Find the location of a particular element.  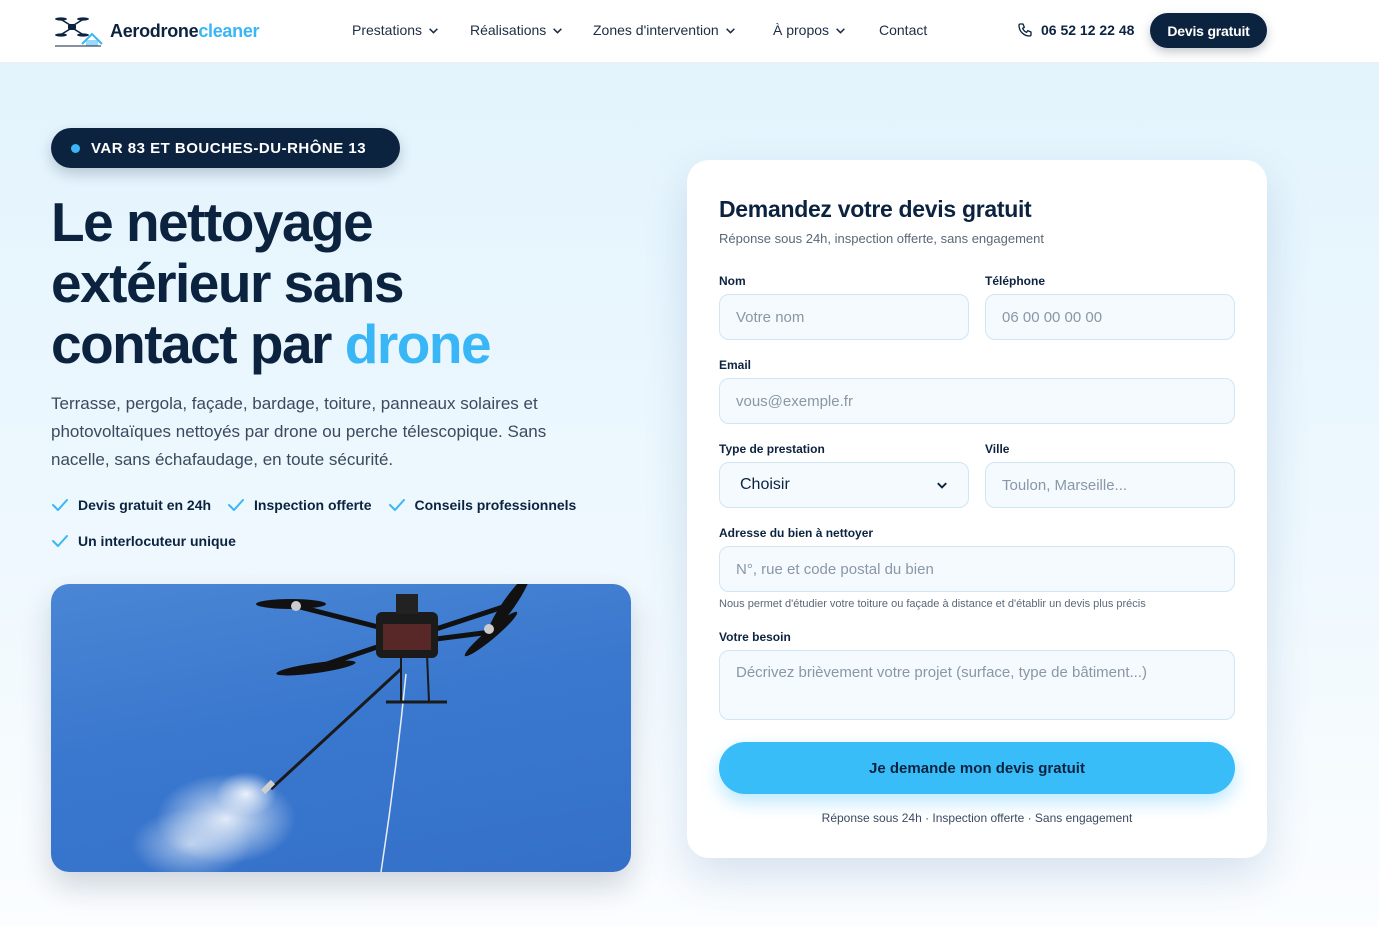

drone-cleaning-photo is located at coordinates (341, 728).